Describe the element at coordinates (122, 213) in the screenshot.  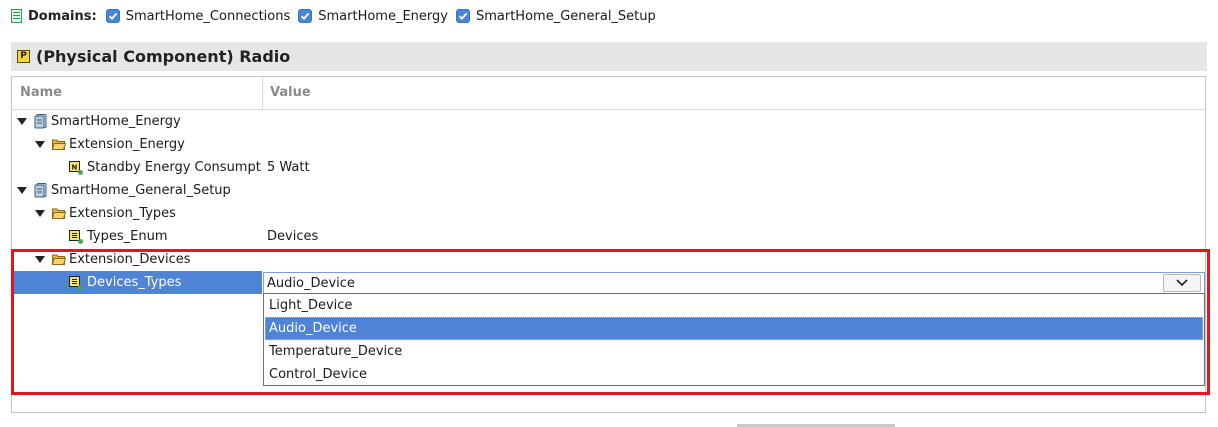
I see `row-name: Extension_Types` at that location.